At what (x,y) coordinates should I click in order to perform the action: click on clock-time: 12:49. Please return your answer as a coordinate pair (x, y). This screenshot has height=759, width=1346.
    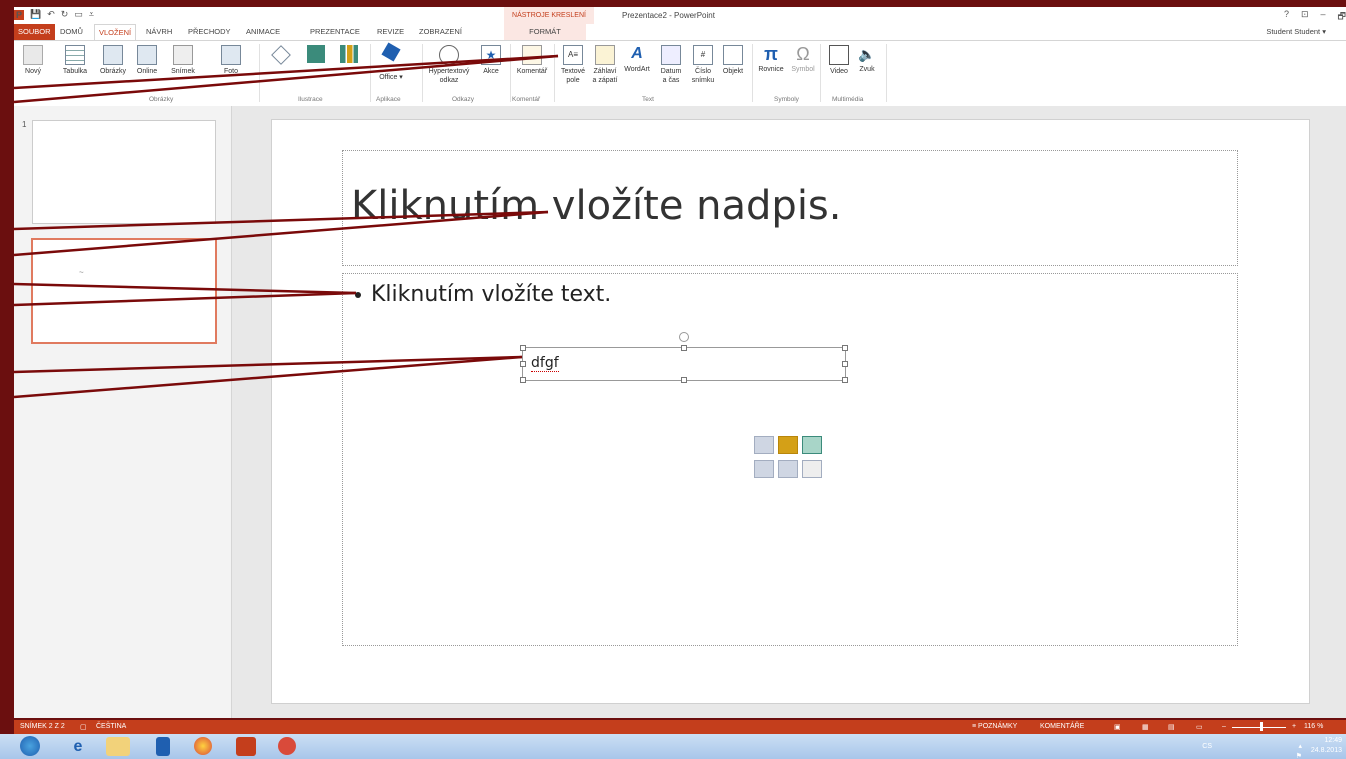
    Looking at the image, I should click on (1326, 741).